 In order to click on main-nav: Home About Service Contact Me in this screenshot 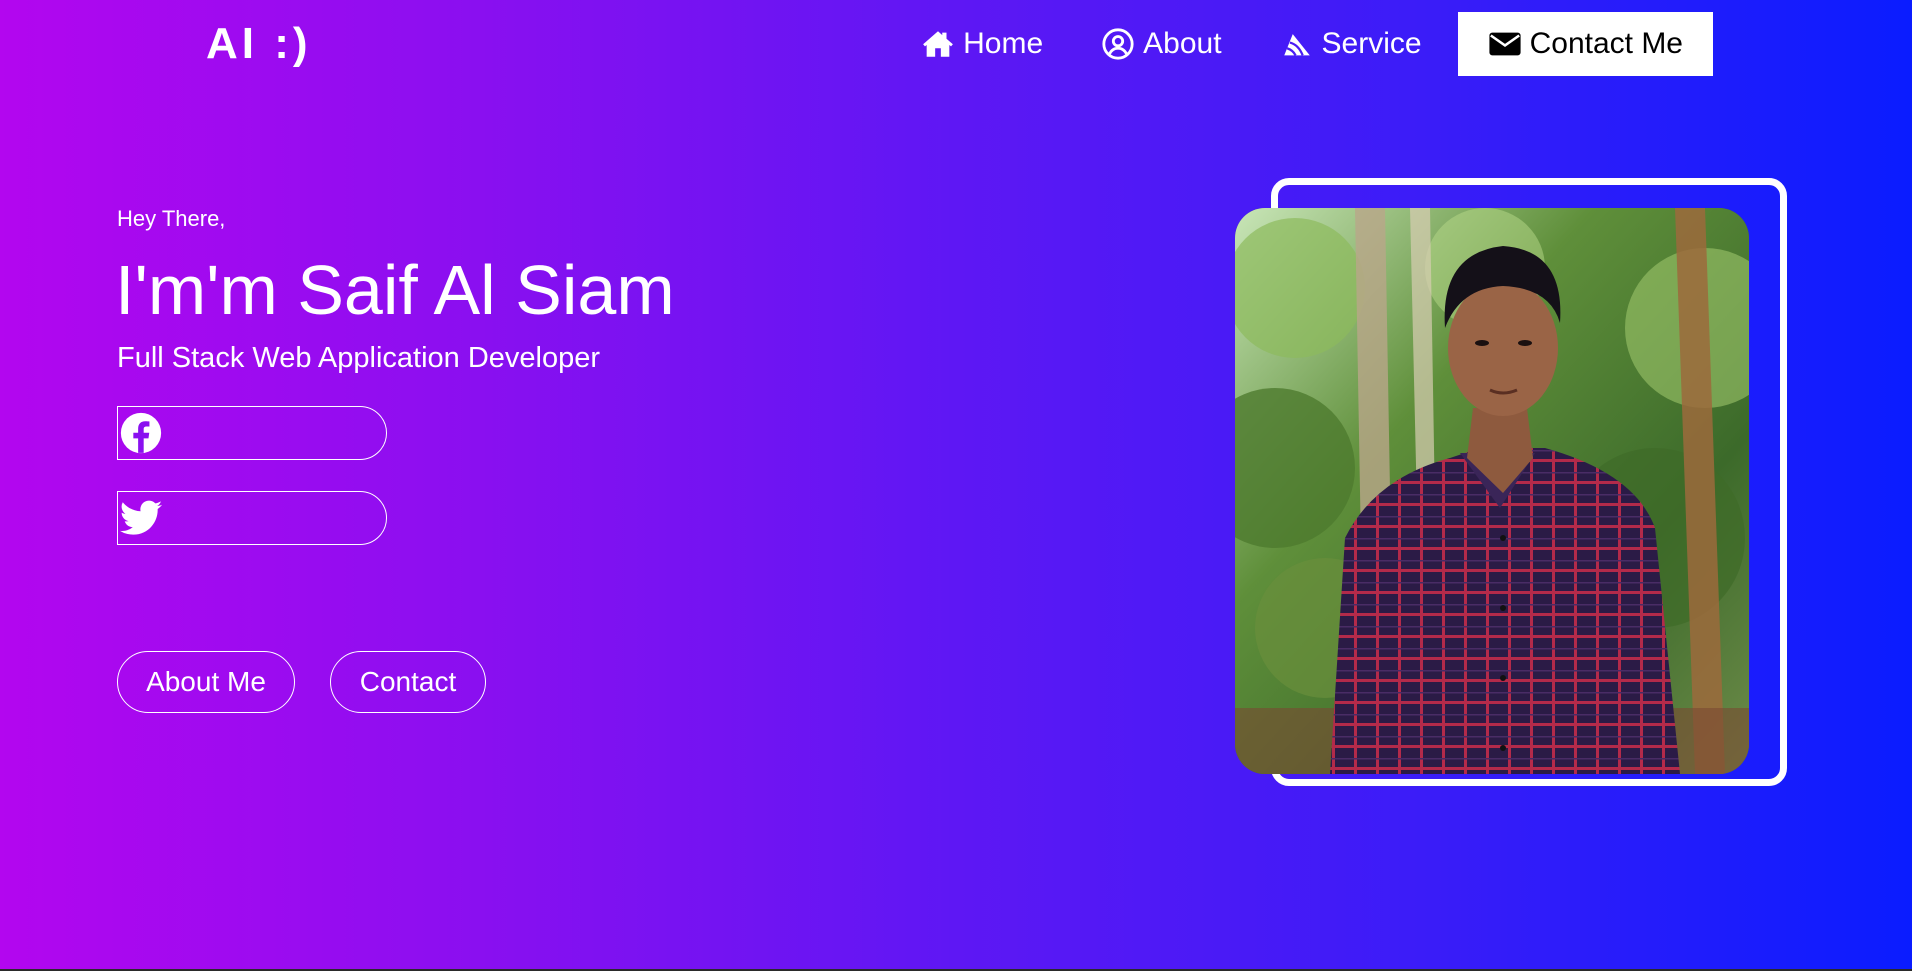, I will do `click(1299, 44)`.